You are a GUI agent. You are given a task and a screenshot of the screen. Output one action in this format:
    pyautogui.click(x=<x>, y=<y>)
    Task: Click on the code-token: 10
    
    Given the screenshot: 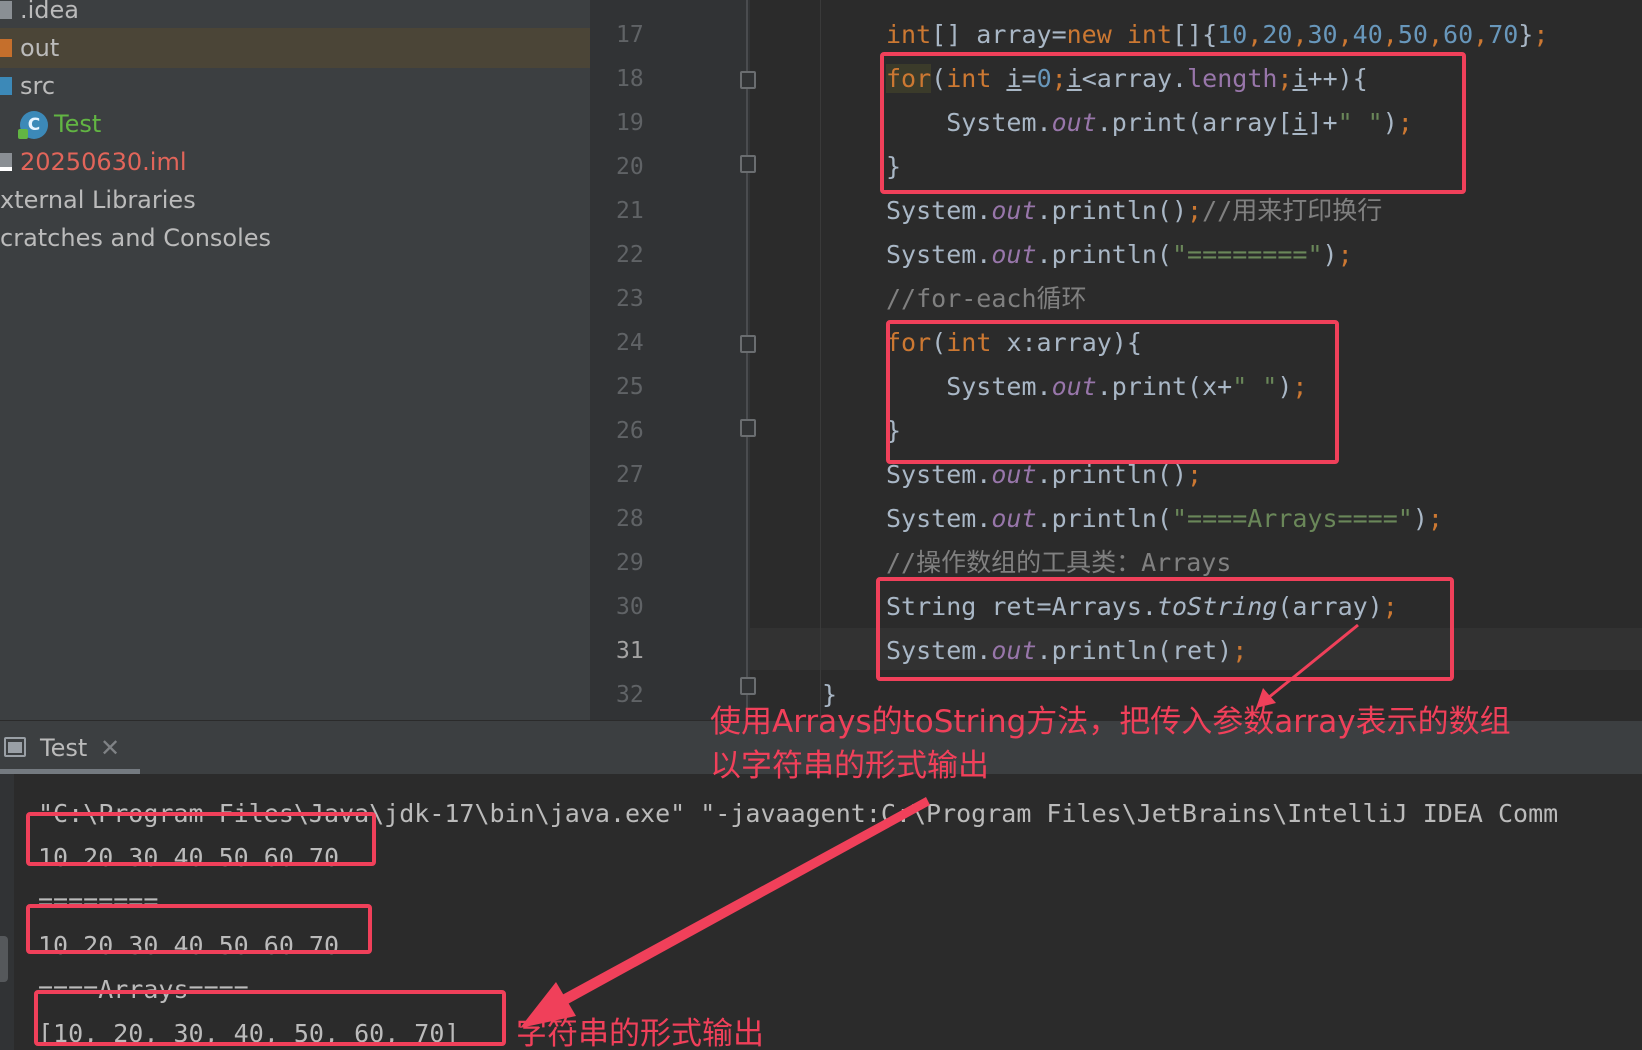 What is the action you would take?
    pyautogui.click(x=1232, y=34)
    